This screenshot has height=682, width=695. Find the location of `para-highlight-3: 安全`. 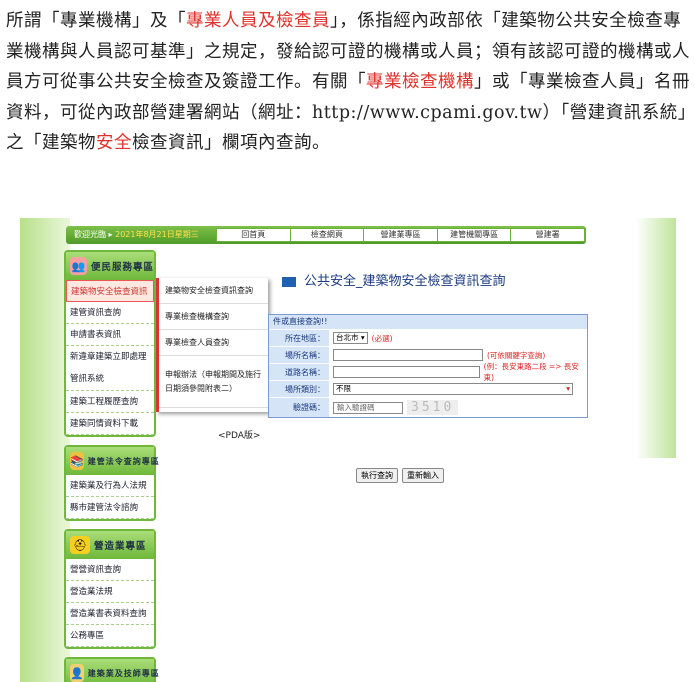

para-highlight-3: 安全 is located at coordinates (114, 143).